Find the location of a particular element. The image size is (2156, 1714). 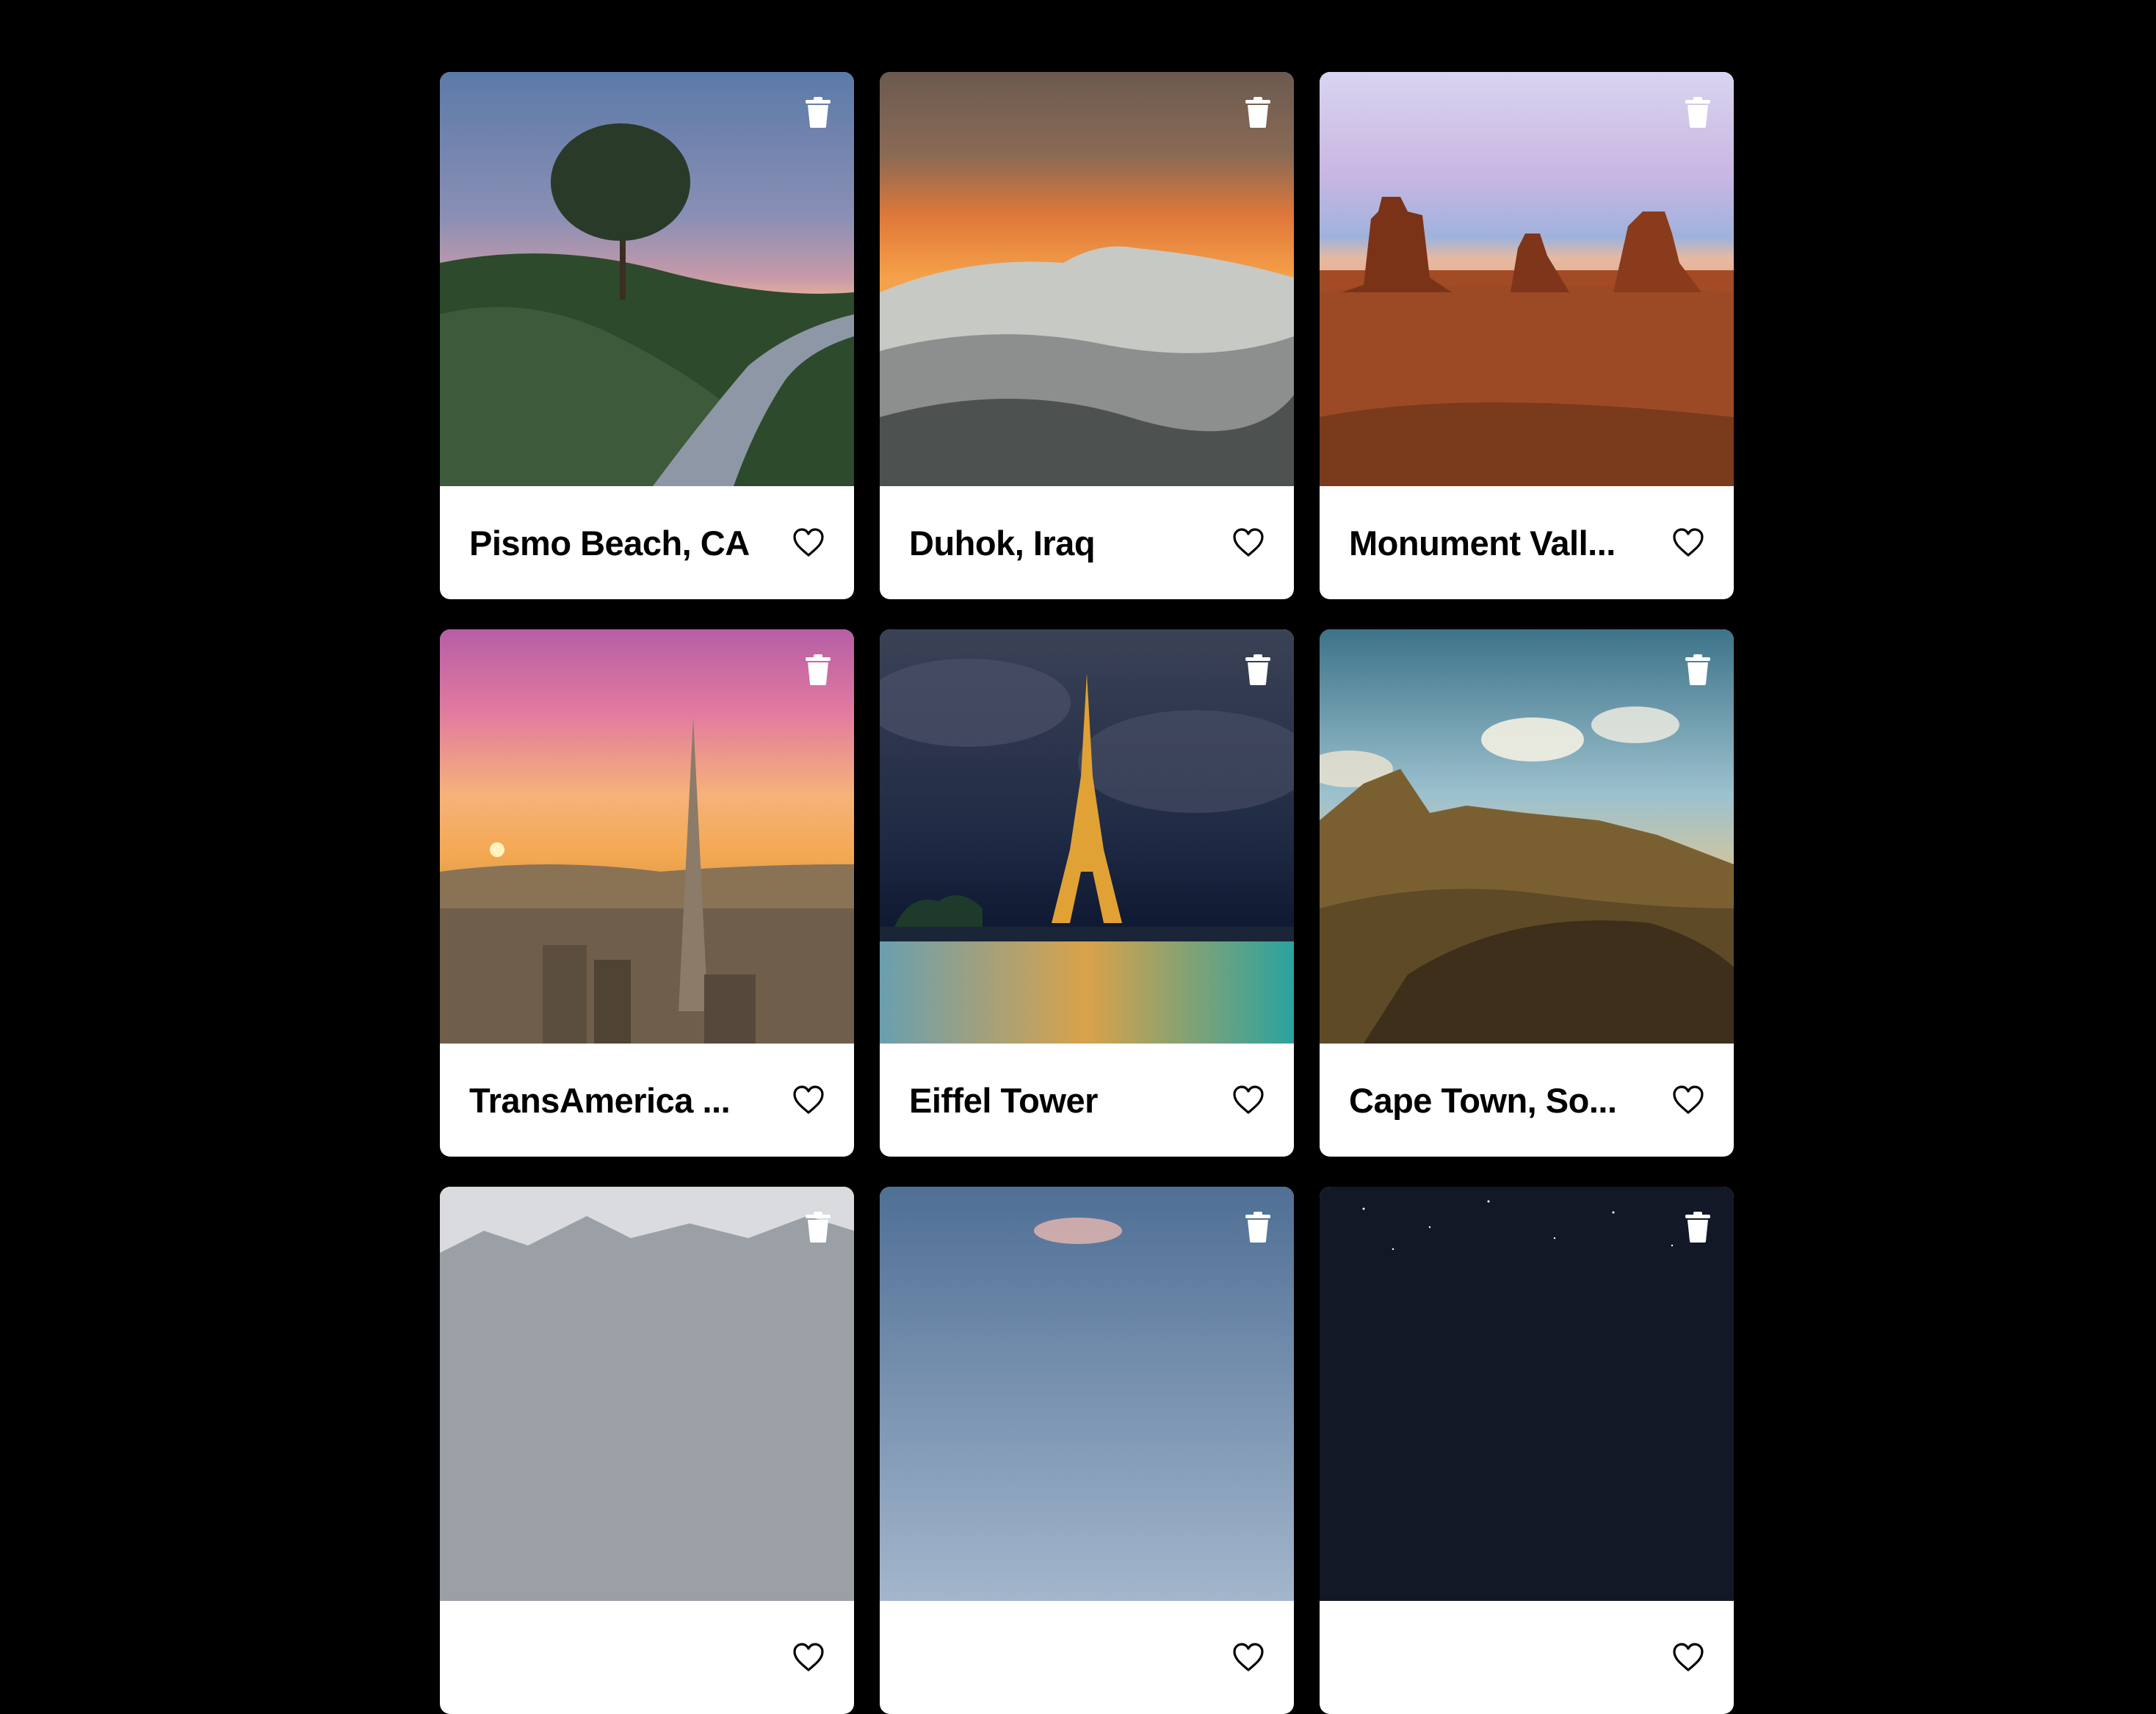

pismo-beach-photo is located at coordinates (647, 279).